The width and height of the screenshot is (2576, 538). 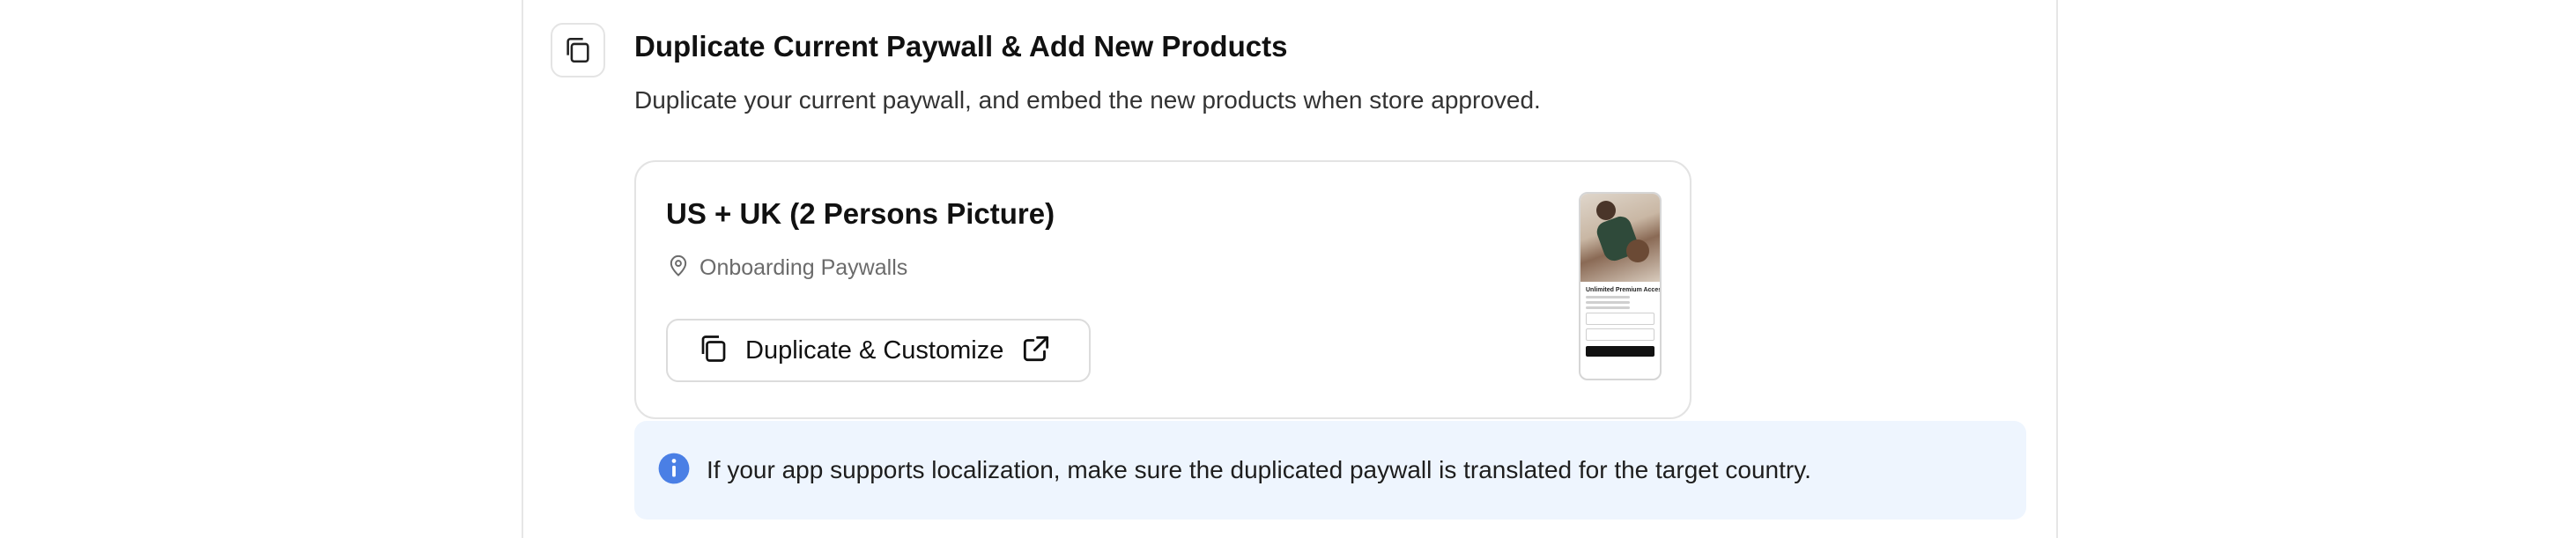 I want to click on paywall-thumbnail: Unlimited Premium Access, so click(x=1621, y=286).